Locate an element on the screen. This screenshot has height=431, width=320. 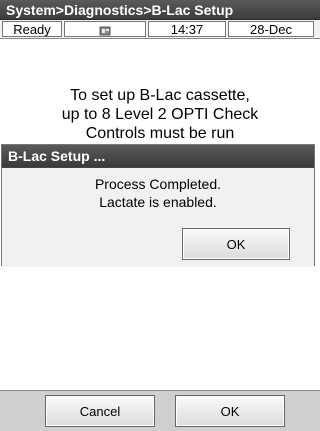
status-state: Ready is located at coordinates (32, 29).